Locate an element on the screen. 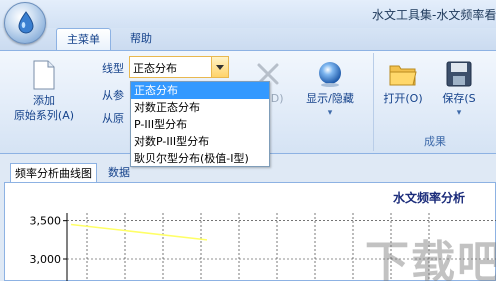 The width and height of the screenshot is (496, 281). window-title: 水文工具集-水文频率看 is located at coordinates (434, 15).